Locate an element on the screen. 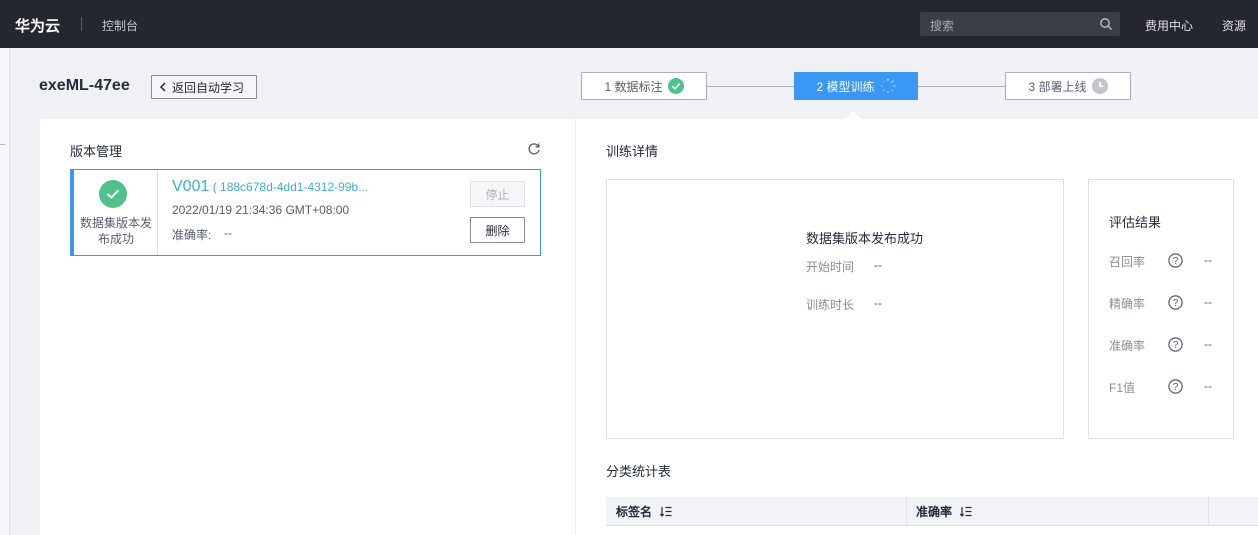  search-placeholder: 搜索 is located at coordinates (942, 26).